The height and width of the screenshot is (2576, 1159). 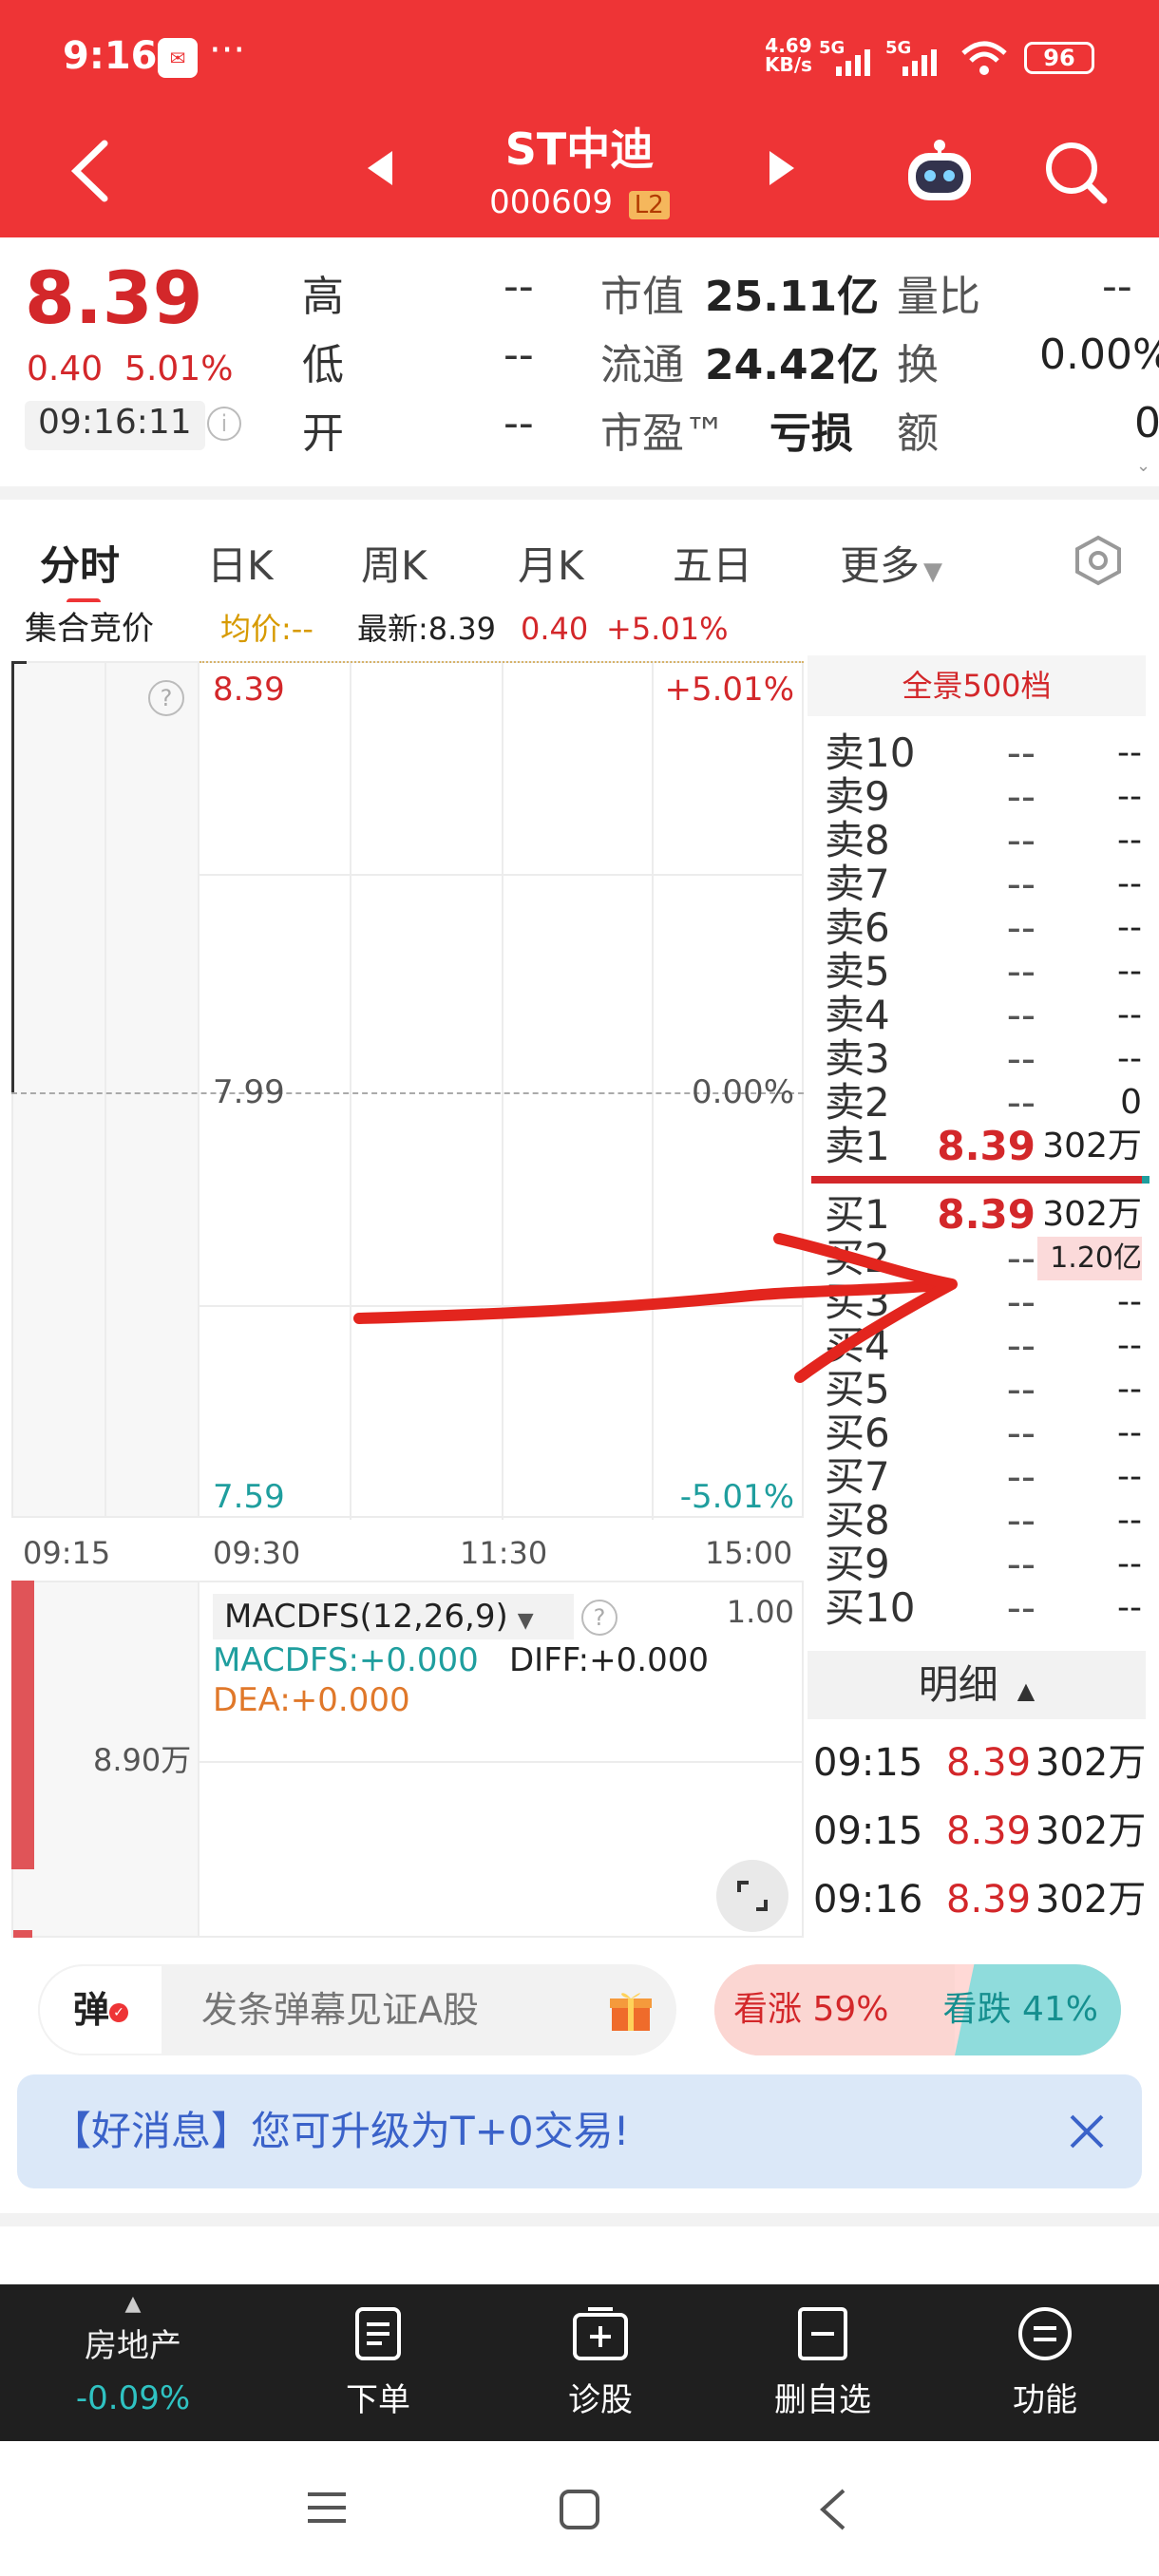 What do you see at coordinates (782, 168) in the screenshot?
I see `next-stock-icon` at bounding box center [782, 168].